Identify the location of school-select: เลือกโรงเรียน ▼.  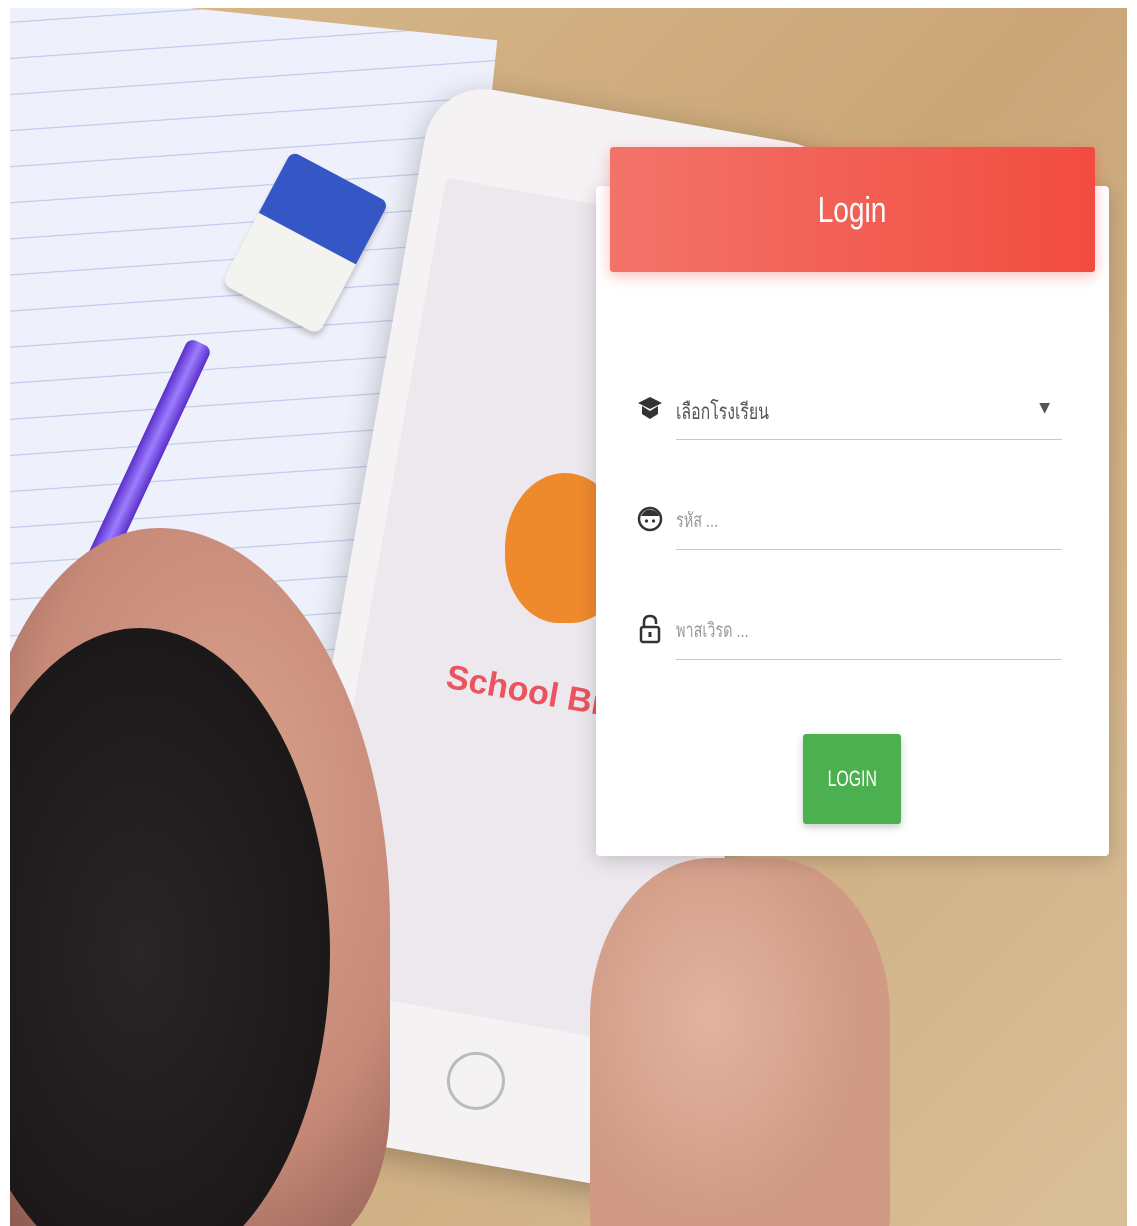
(849, 410).